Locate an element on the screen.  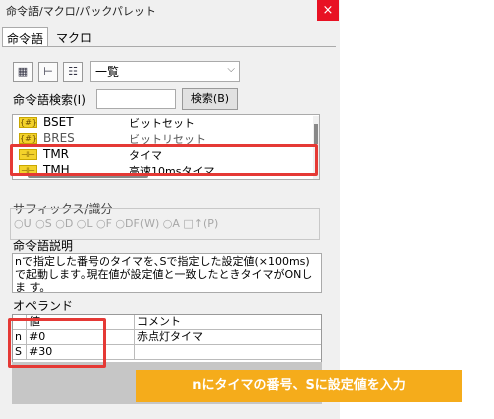
view-mode-select: 一覧 ⌵ is located at coordinates (165, 71).